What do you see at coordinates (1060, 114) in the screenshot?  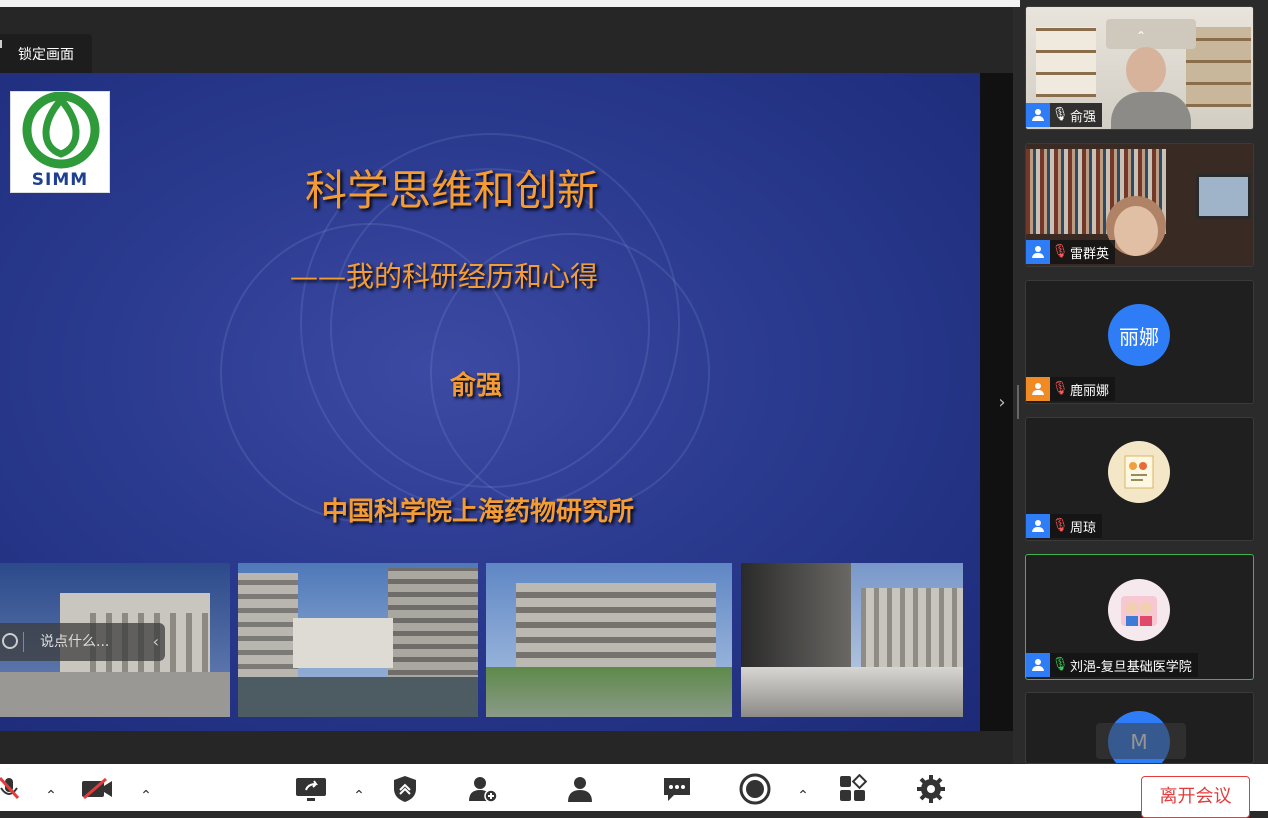 I see `microphone-icon: 🎙` at bounding box center [1060, 114].